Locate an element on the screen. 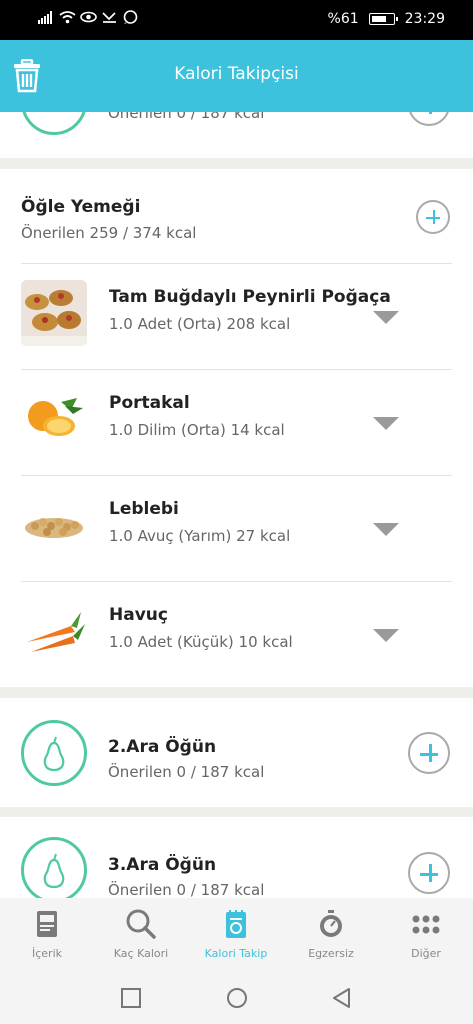  status-icons is located at coordinates (88, 17).